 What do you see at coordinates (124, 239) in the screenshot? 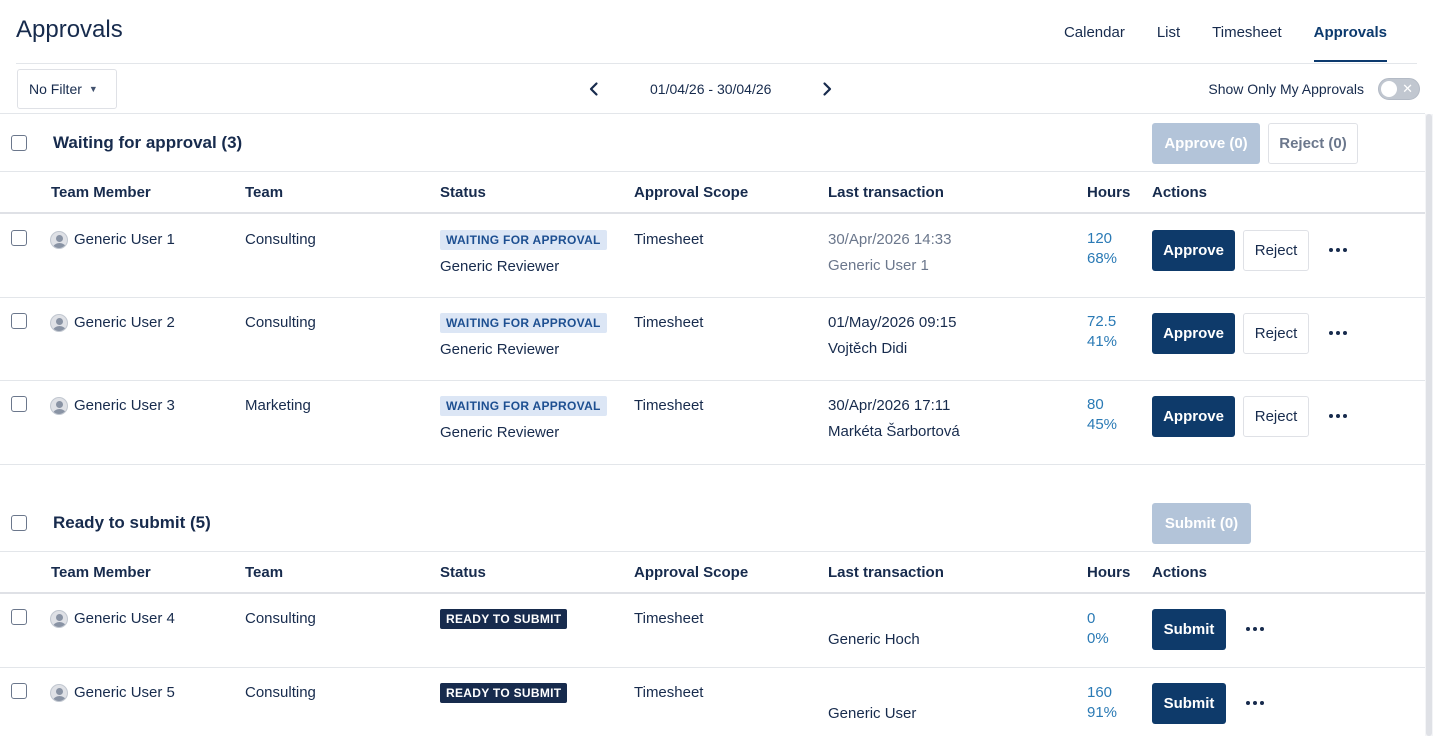
I see `team-member: Generic User 1` at bounding box center [124, 239].